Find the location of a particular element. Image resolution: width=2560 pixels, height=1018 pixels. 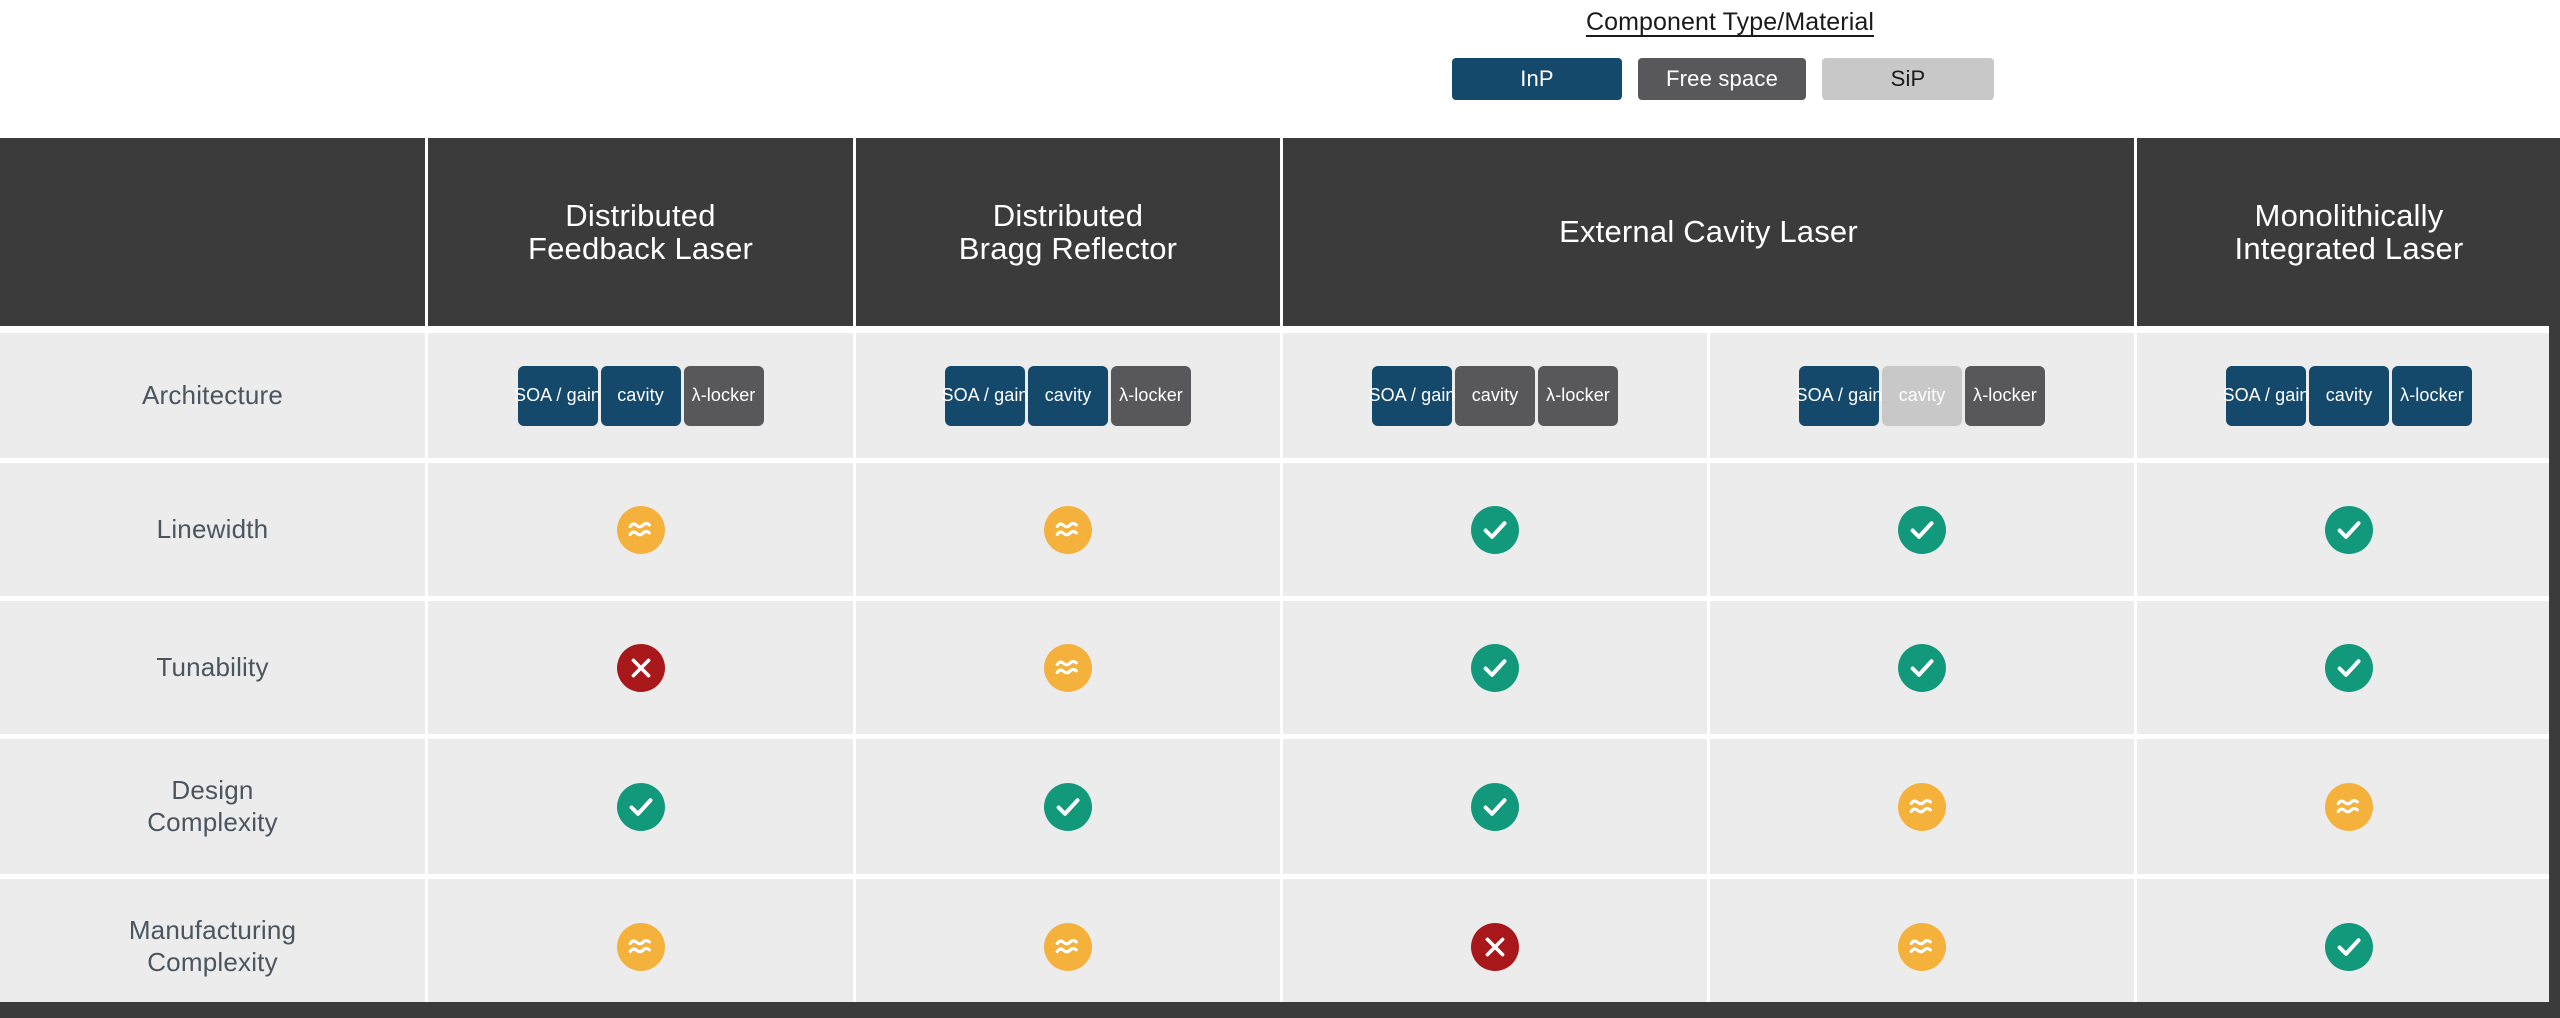

architecture-chip-group-ecl-b: SOA / gain cavity λ-locker is located at coordinates (1920, 395).